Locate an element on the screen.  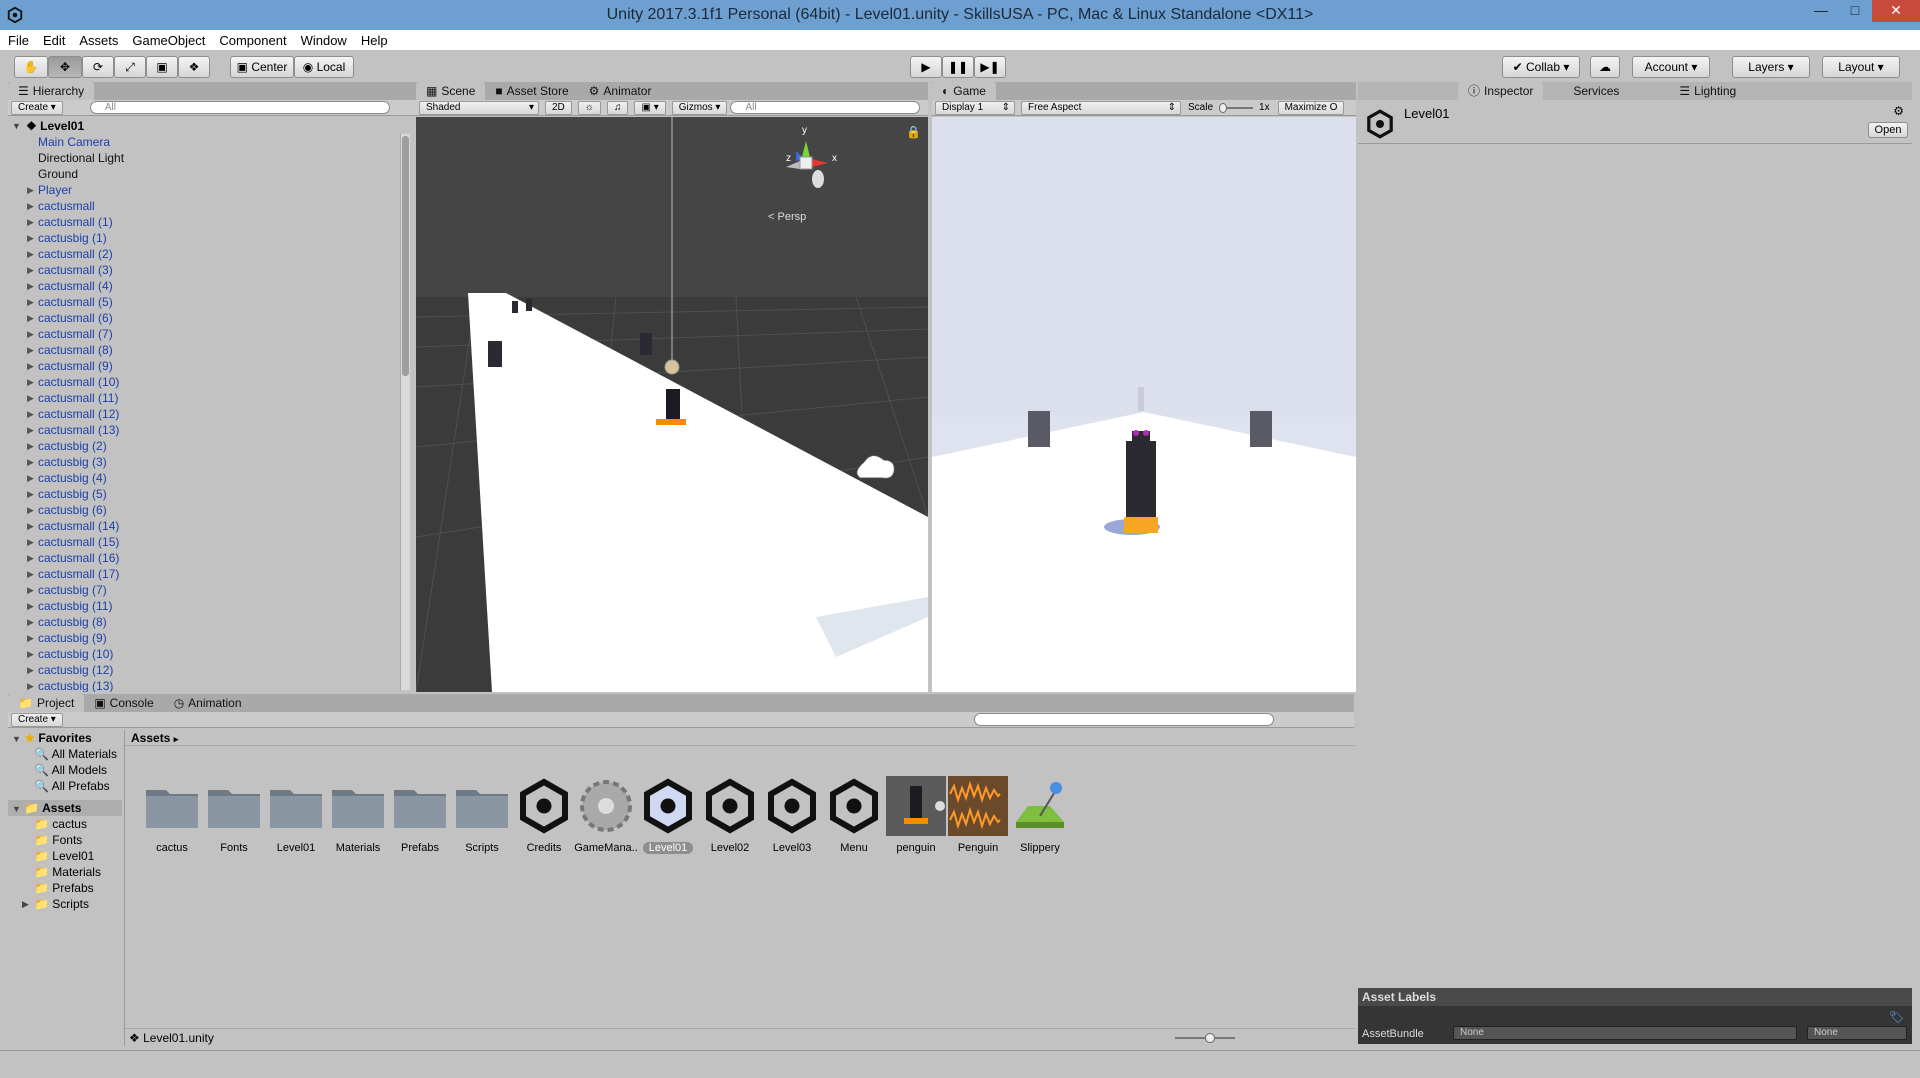
rect-tool-button: ▣ is located at coordinates (162, 67).